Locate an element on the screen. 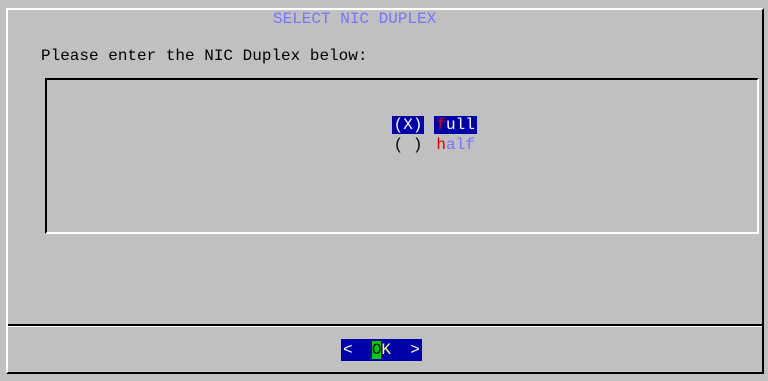 Image resolution: width=768 pixels, height=381 pixels. hotkey-h: h is located at coordinates (441, 145).